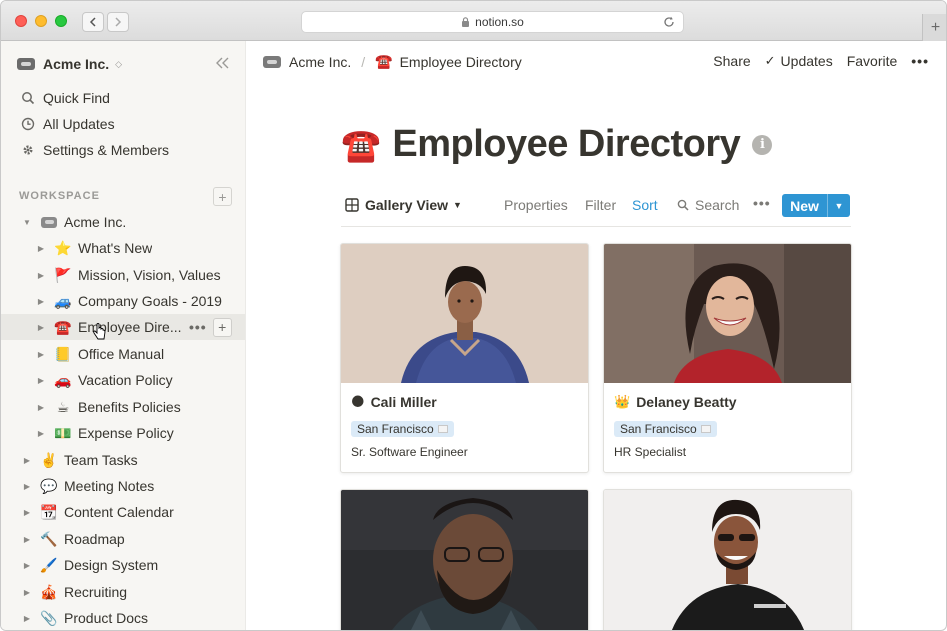 The image size is (947, 631). Describe the element at coordinates (63, 274) in the screenshot. I see `flag-icon: 🚩` at that location.